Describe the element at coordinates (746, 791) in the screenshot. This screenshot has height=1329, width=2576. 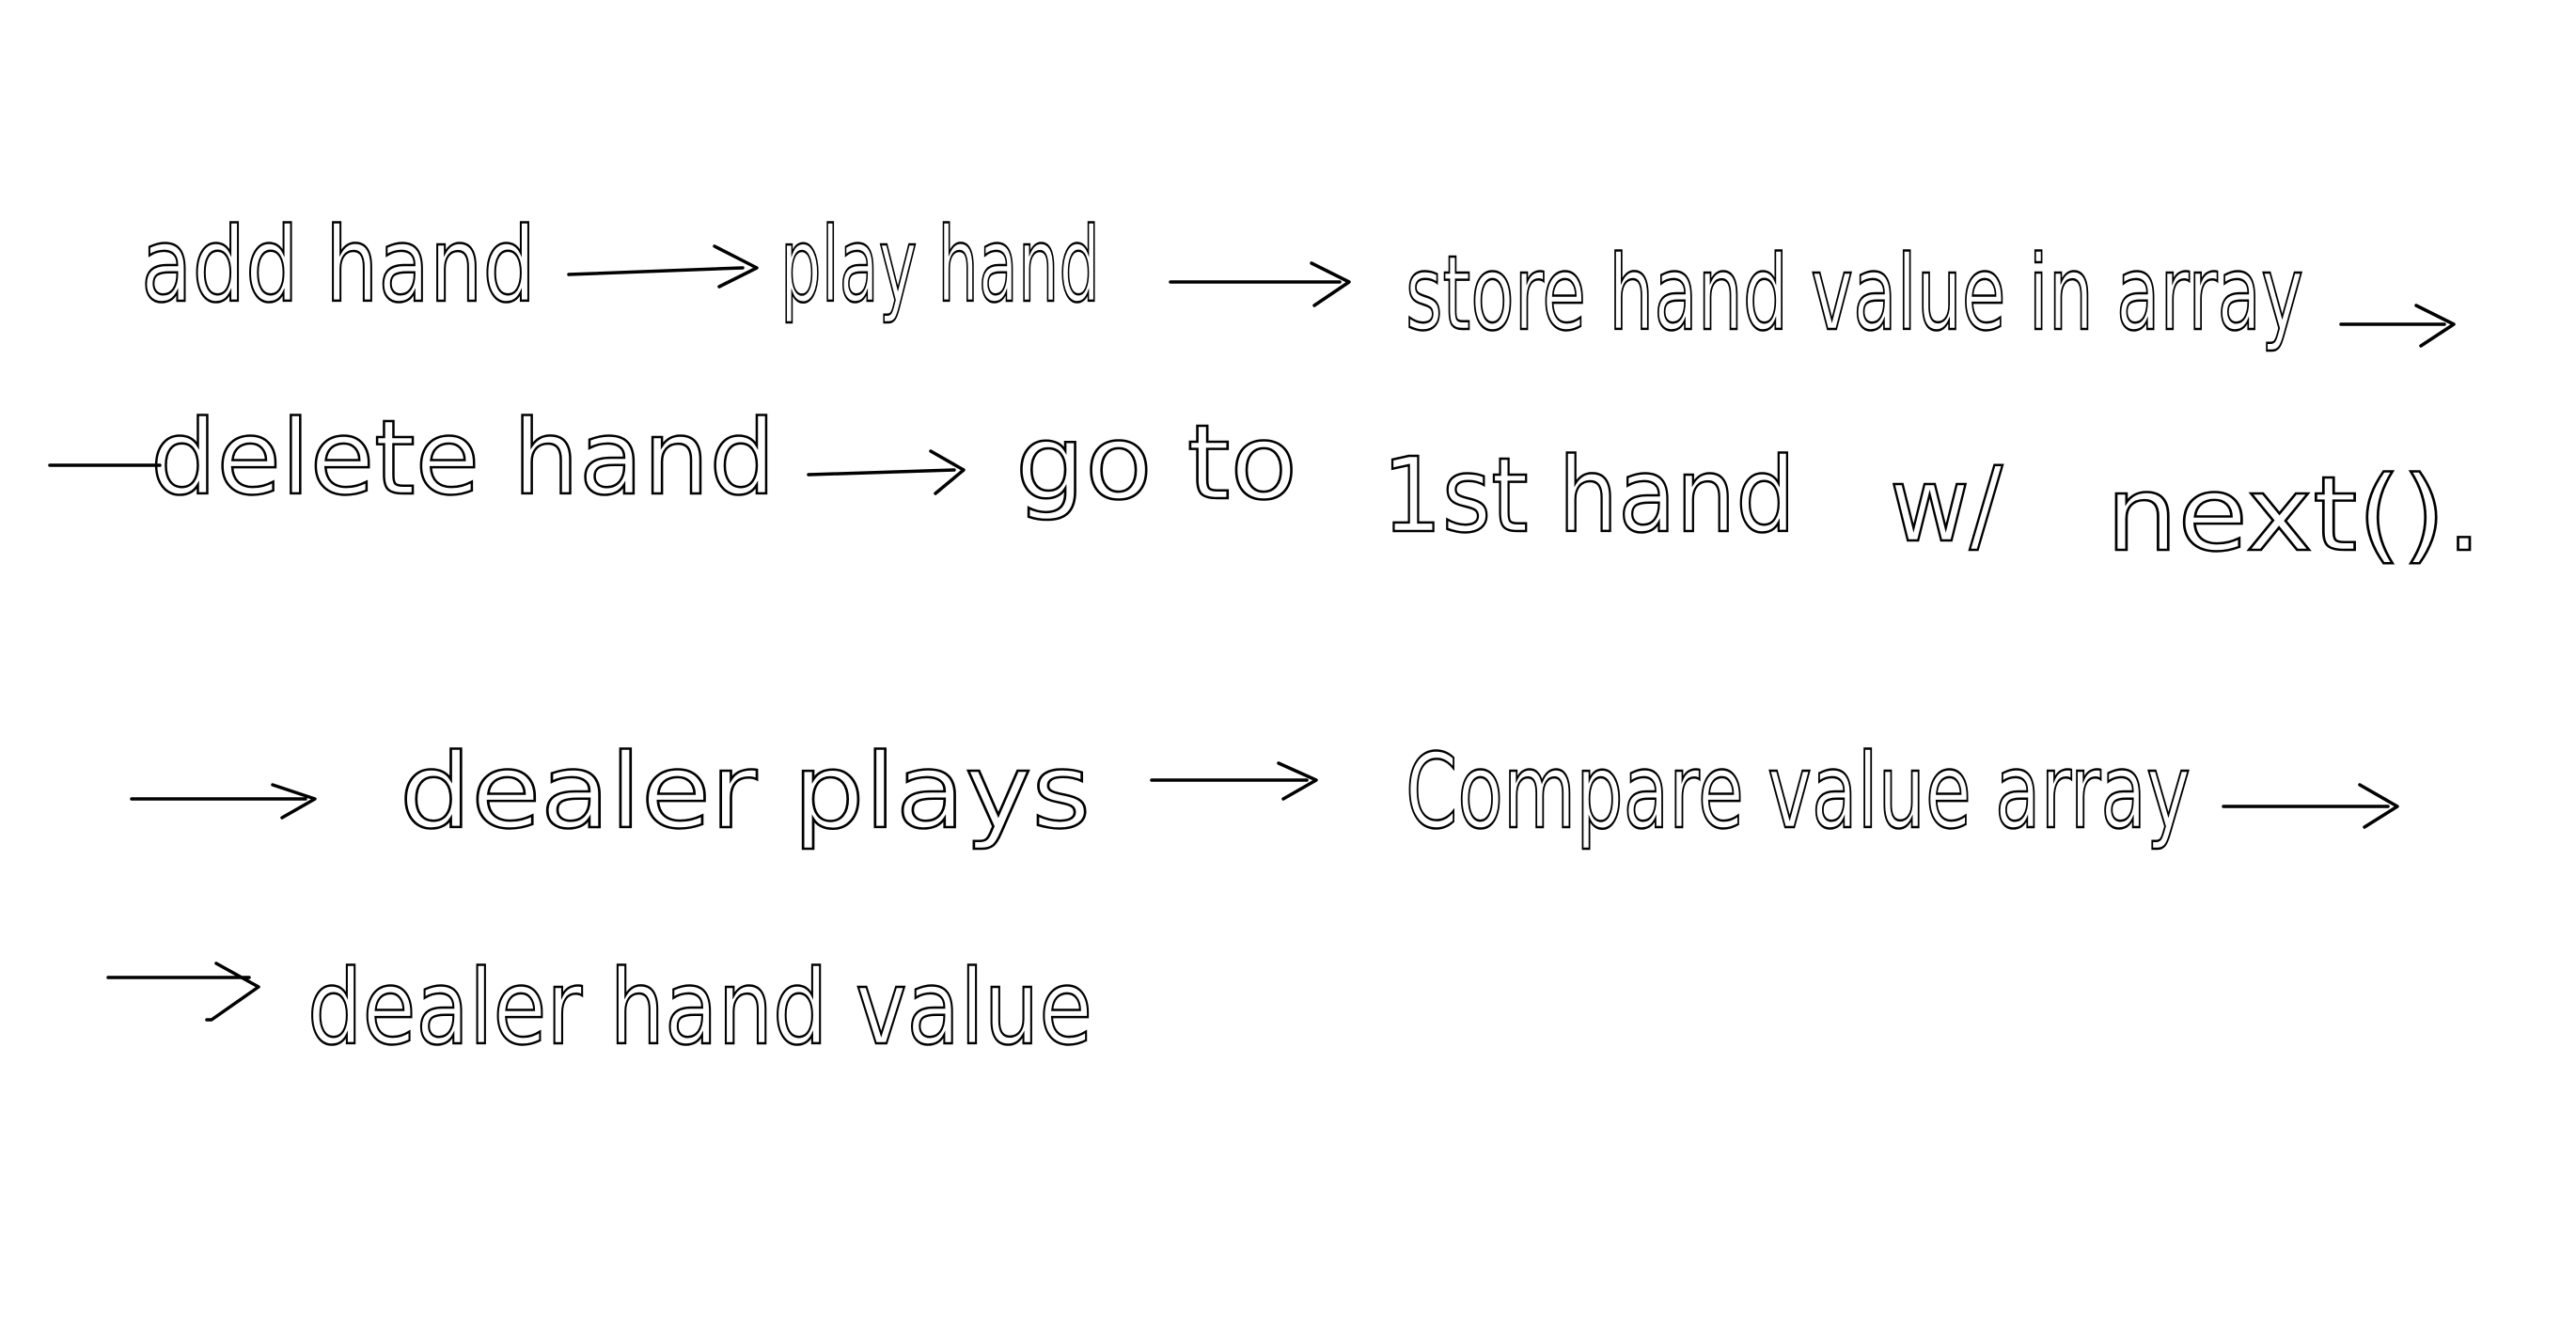
I see `note-dealer-plays: dealer plays` at that location.